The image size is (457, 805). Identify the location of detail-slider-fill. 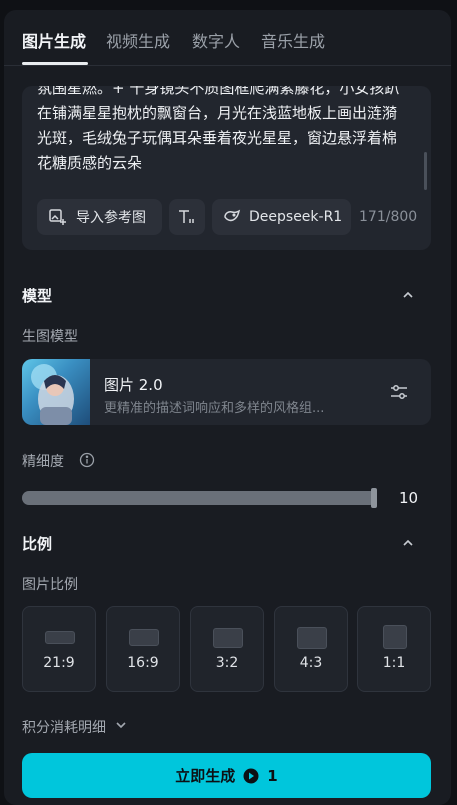
(199, 498).